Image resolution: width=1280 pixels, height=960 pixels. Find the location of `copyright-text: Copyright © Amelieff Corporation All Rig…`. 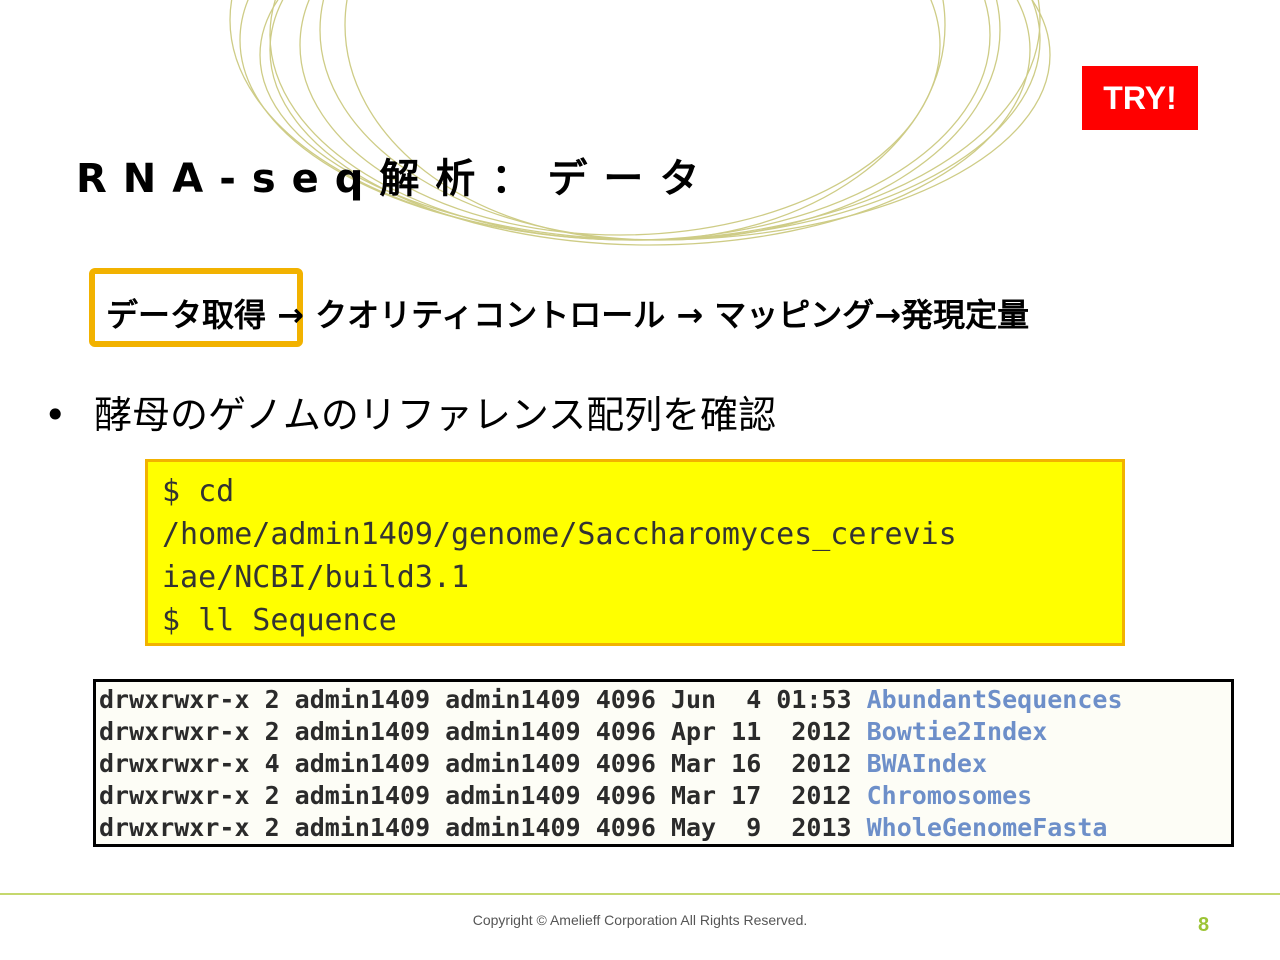

copyright-text: Copyright © Amelieff Corporation All Rig… is located at coordinates (640, 920).